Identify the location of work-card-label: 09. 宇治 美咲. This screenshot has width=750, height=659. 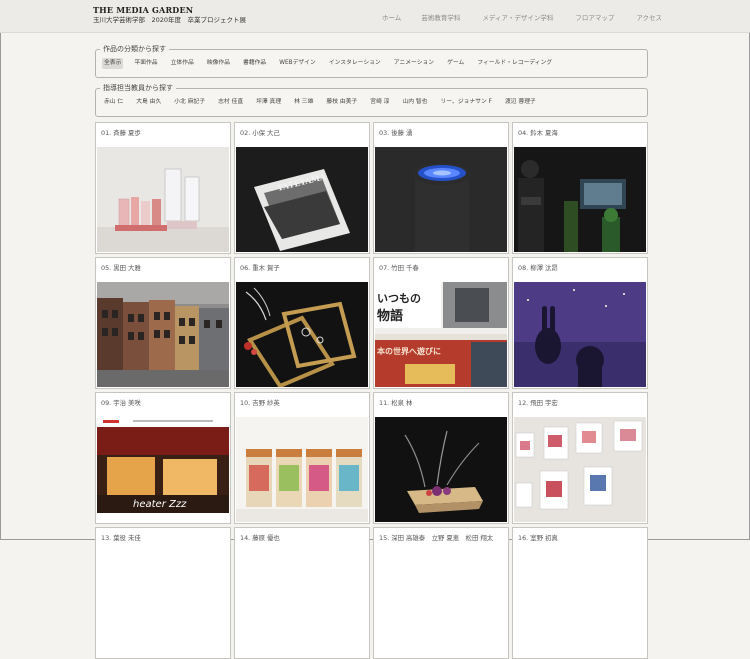
(121, 403).